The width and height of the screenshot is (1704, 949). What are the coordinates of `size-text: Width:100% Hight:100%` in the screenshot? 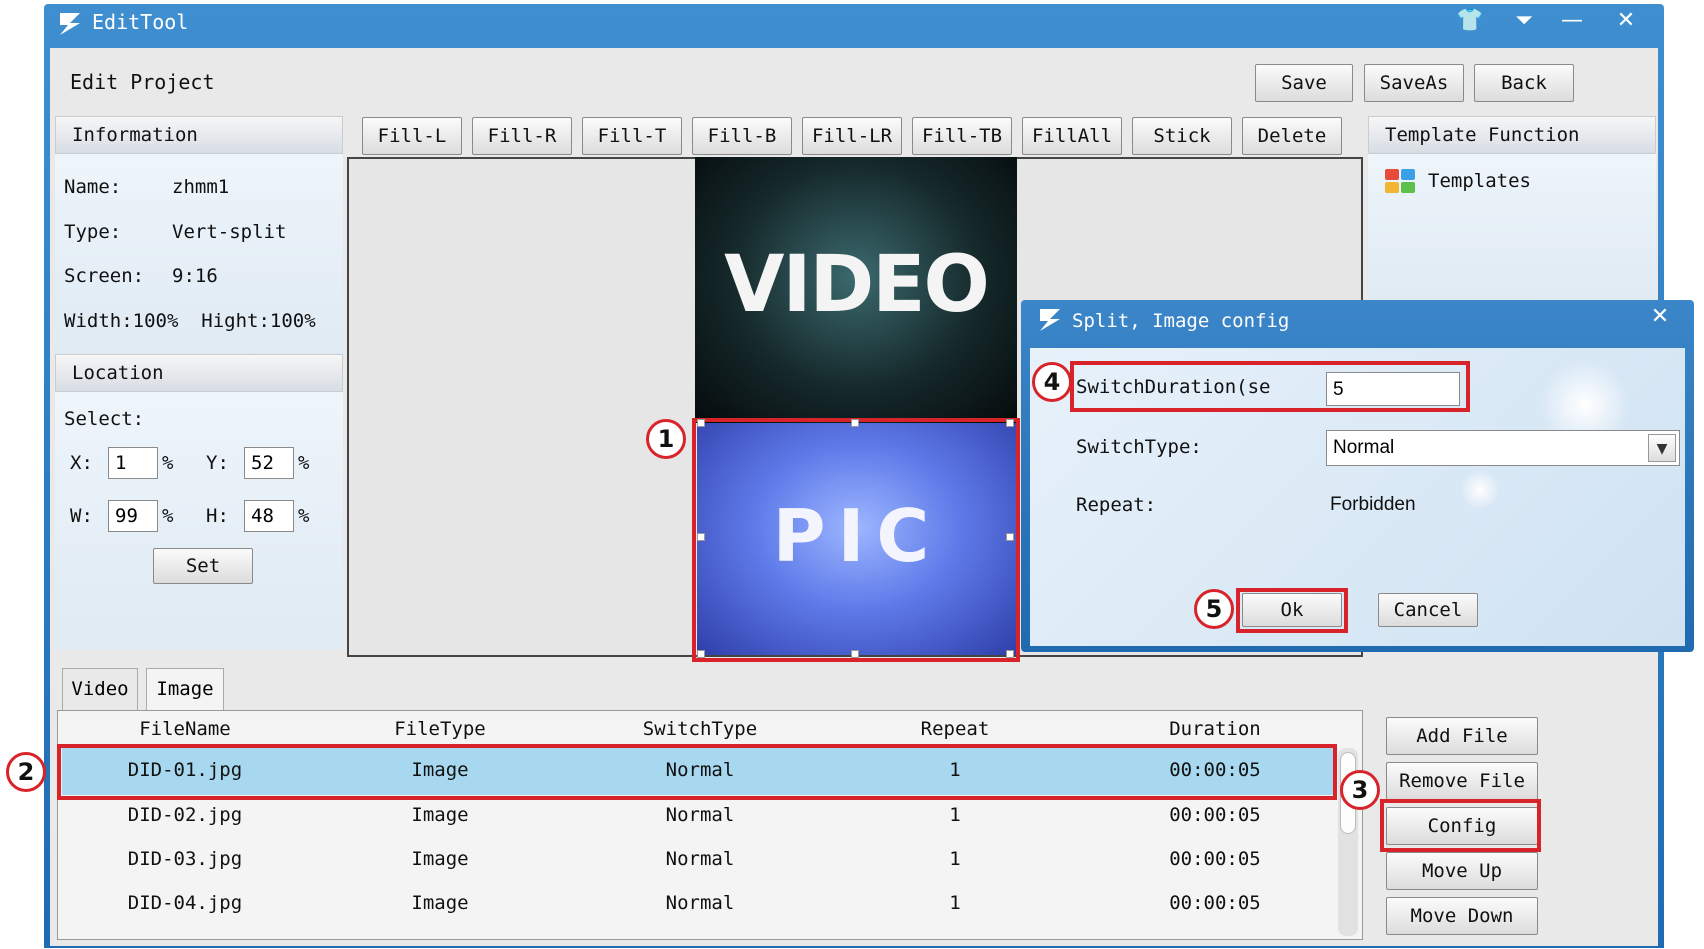 It's located at (190, 321).